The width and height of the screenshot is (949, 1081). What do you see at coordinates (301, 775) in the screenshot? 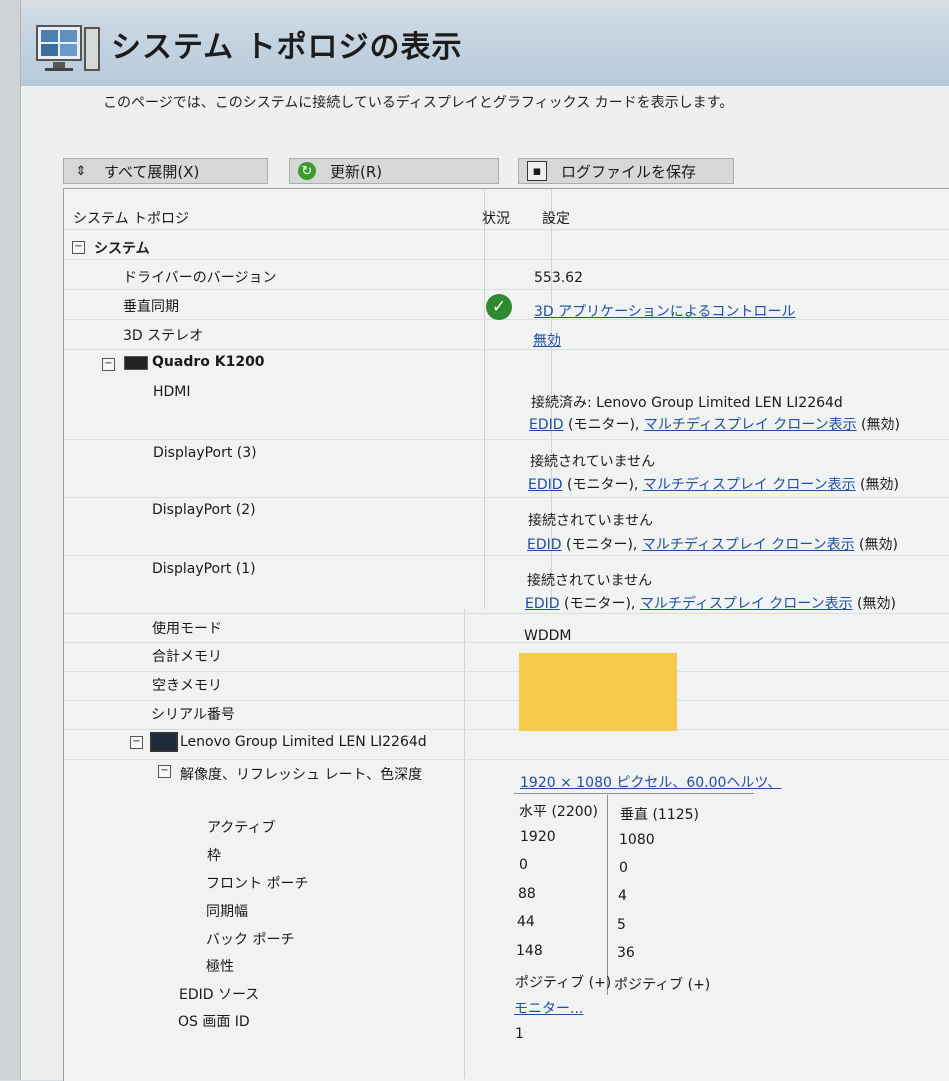
I see `resolution-label: 解像度、リフレッシュ レート、色深度` at bounding box center [301, 775].